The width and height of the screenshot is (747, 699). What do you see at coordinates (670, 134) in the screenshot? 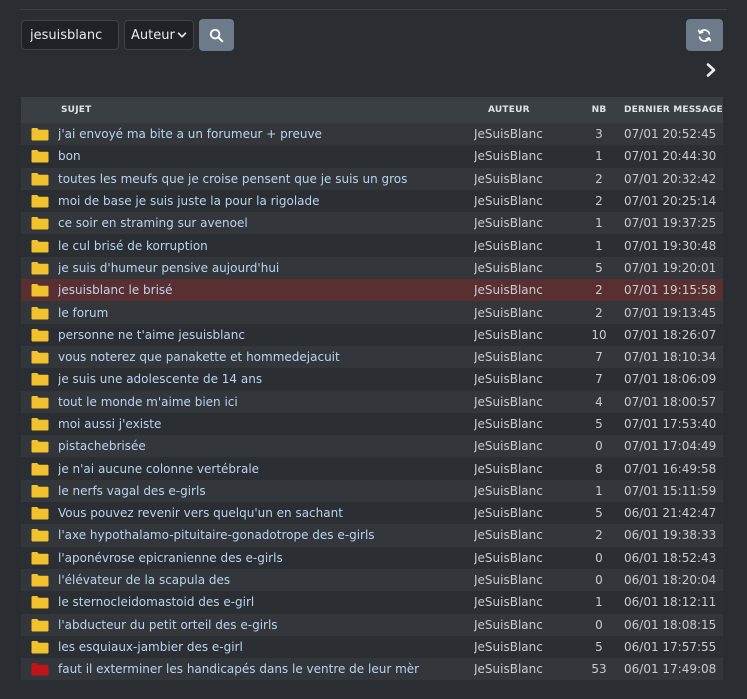
I see `topic-last-message: 07/01 20:52:45` at bounding box center [670, 134].